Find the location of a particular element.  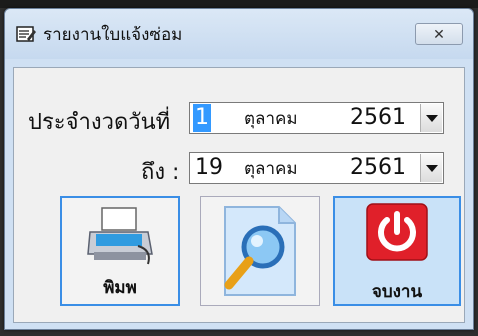

to-date-label: ถึง : is located at coordinates (160, 172).